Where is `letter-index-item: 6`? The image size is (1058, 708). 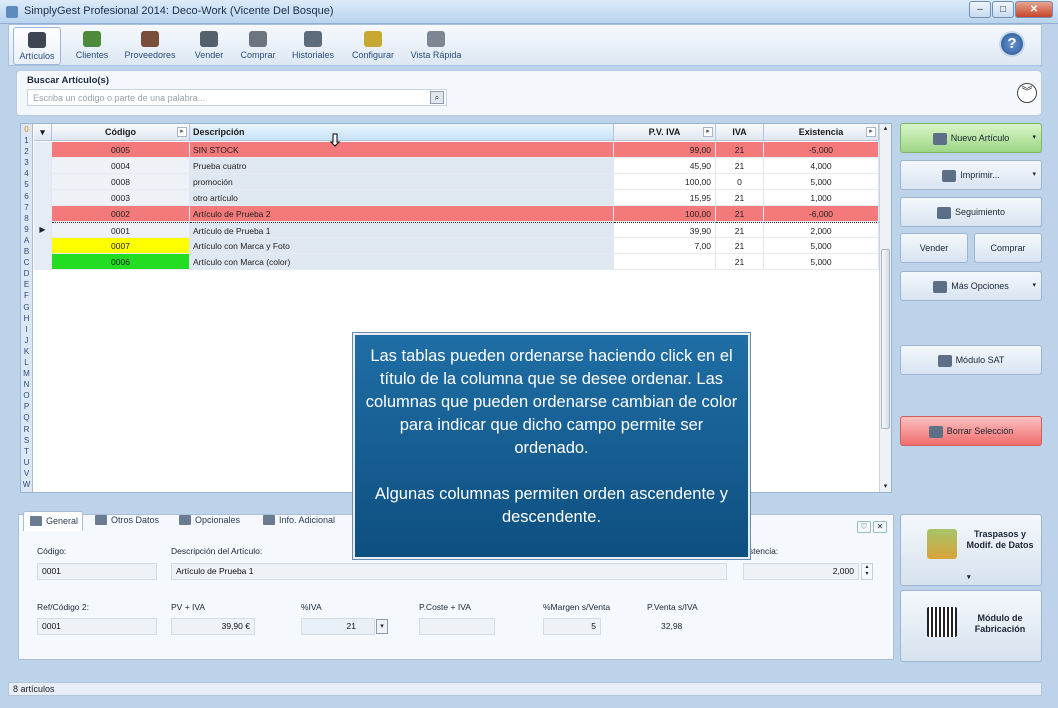 letter-index-item: 6 is located at coordinates (26, 196).